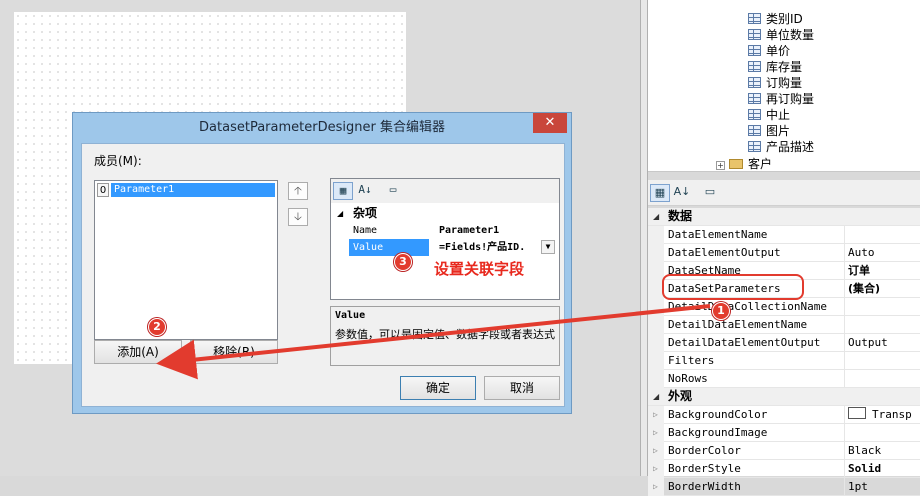  Describe the element at coordinates (403, 262) in the screenshot. I see `step-badge-3: 3` at that location.